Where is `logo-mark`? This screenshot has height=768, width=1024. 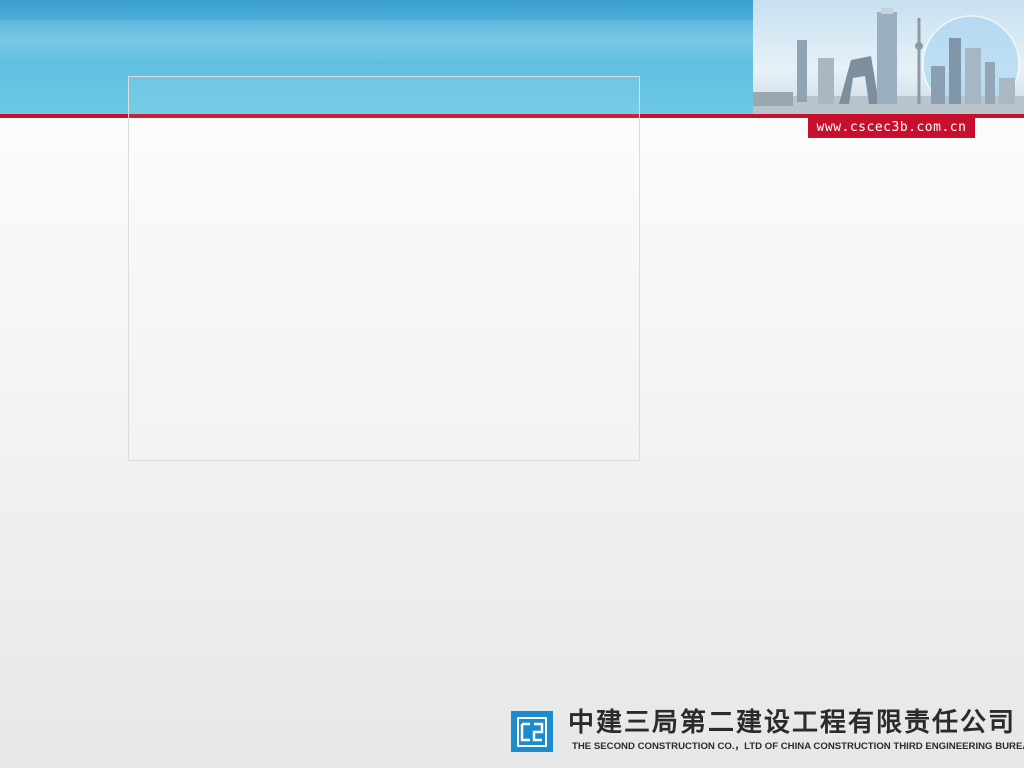
logo-mark is located at coordinates (532, 731).